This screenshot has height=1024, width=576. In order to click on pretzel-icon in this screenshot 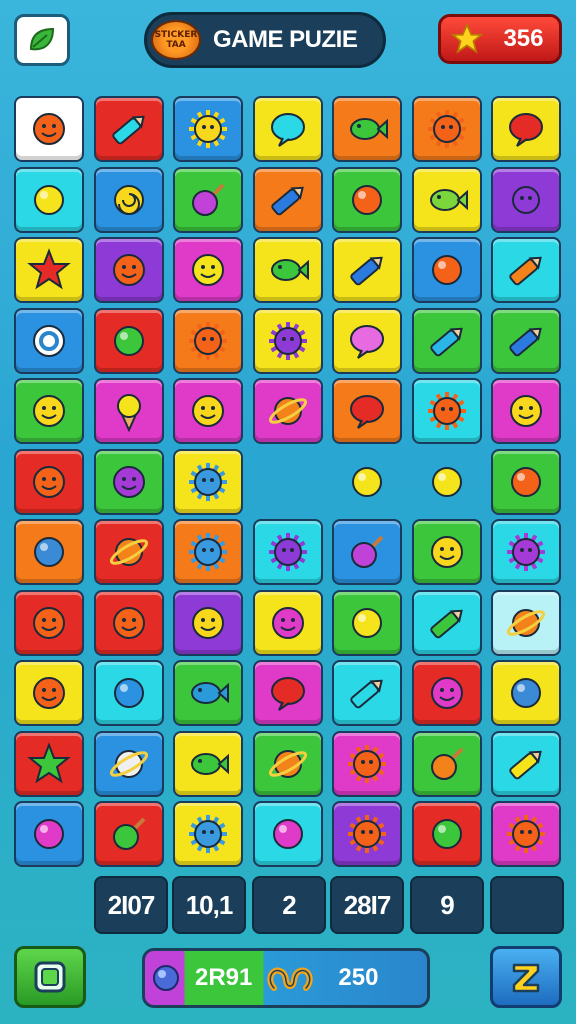, I will do `click(290, 979)`.